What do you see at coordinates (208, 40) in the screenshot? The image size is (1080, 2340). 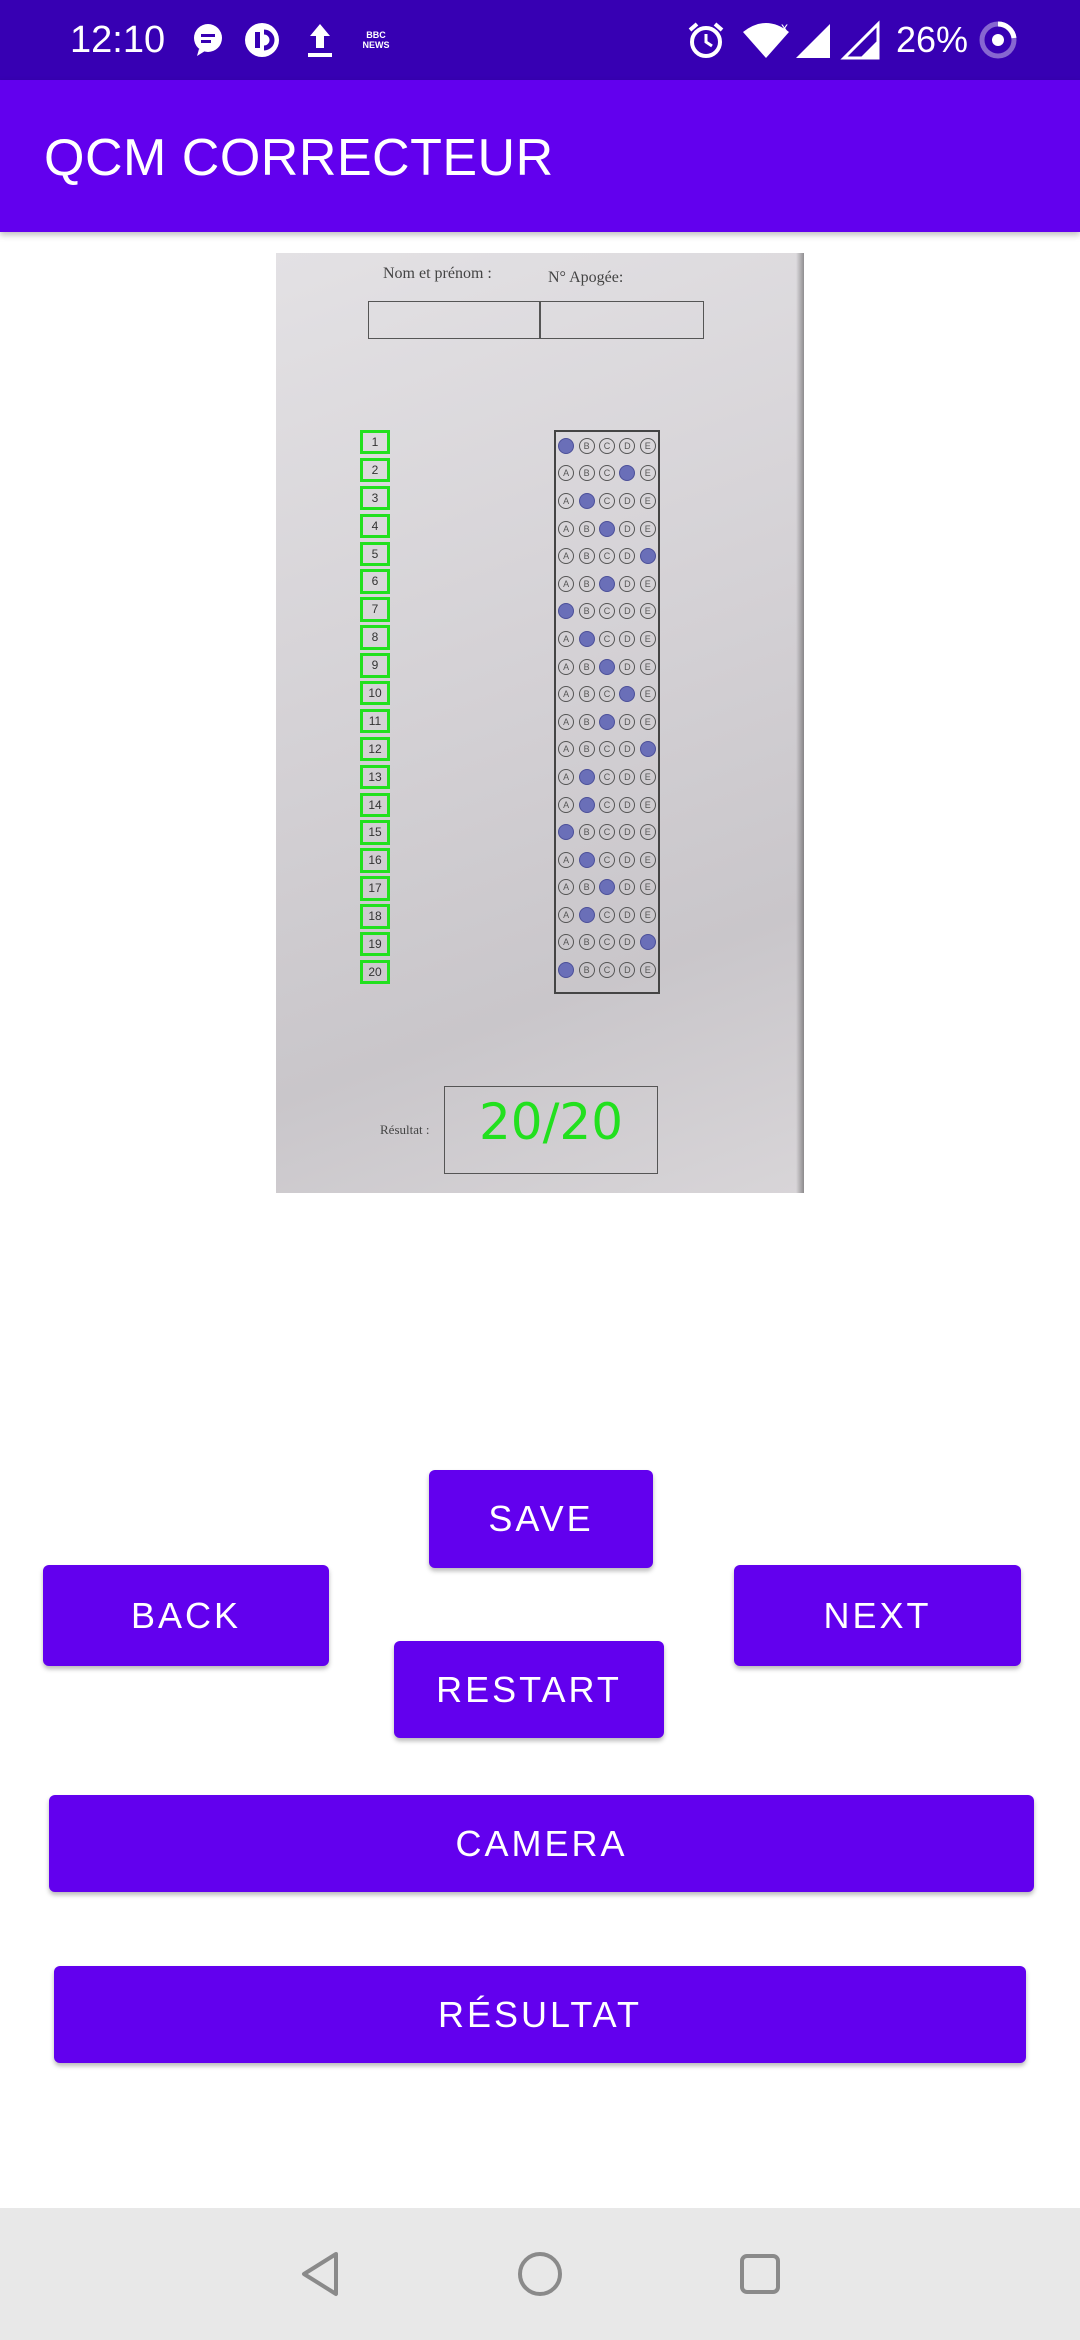 I see `message-icon` at bounding box center [208, 40].